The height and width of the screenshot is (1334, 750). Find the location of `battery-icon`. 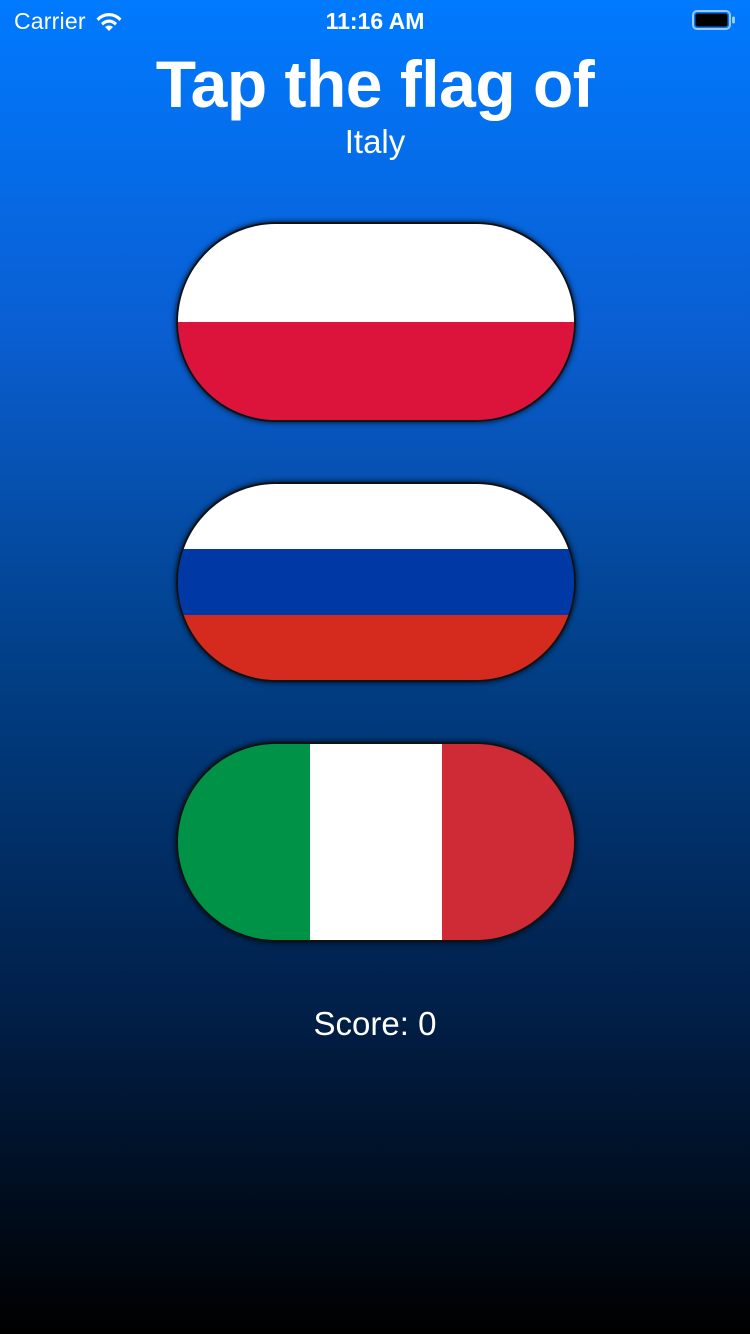

battery-icon is located at coordinates (713, 20).